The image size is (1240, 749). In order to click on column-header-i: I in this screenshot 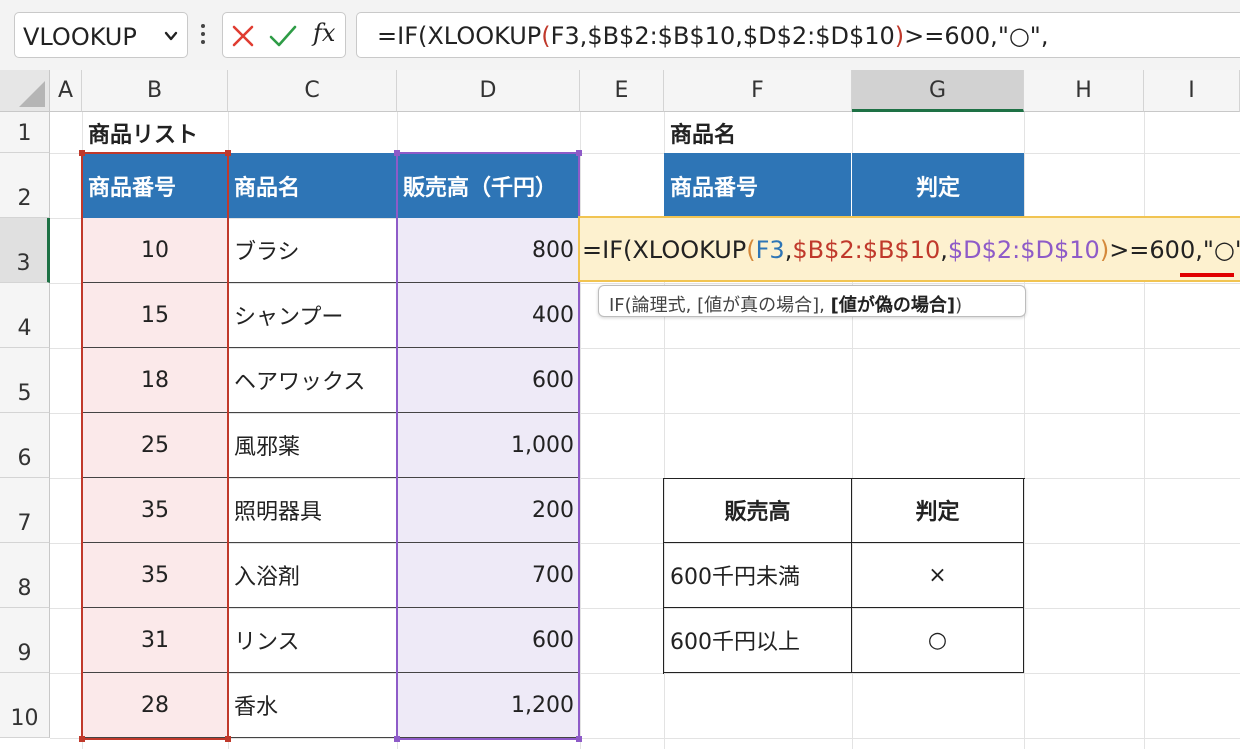, I will do `click(1192, 91)`.